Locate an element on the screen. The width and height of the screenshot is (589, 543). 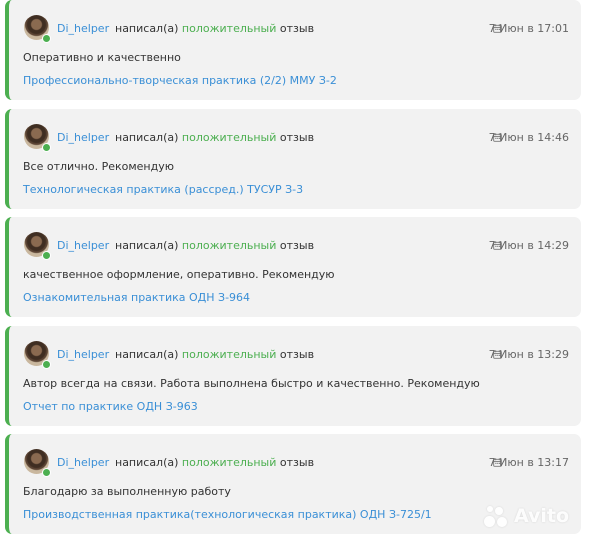
review-date: 7 Июн в 13:17 is located at coordinates (528, 462).